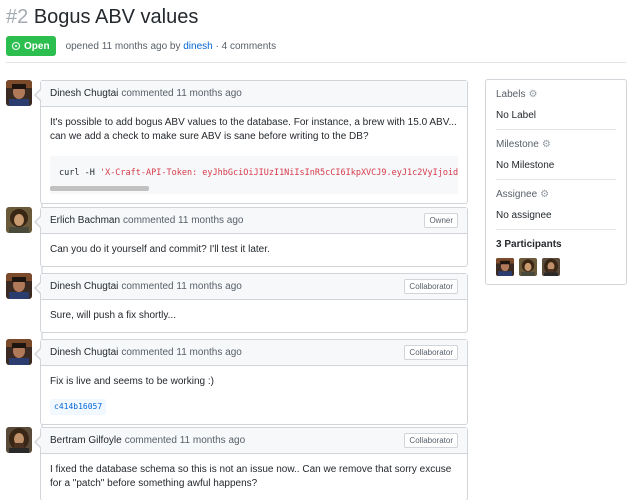 The width and height of the screenshot is (630, 500). What do you see at coordinates (132, 381) in the screenshot?
I see `comment-text: Fix is live and seems to be working :)` at bounding box center [132, 381].